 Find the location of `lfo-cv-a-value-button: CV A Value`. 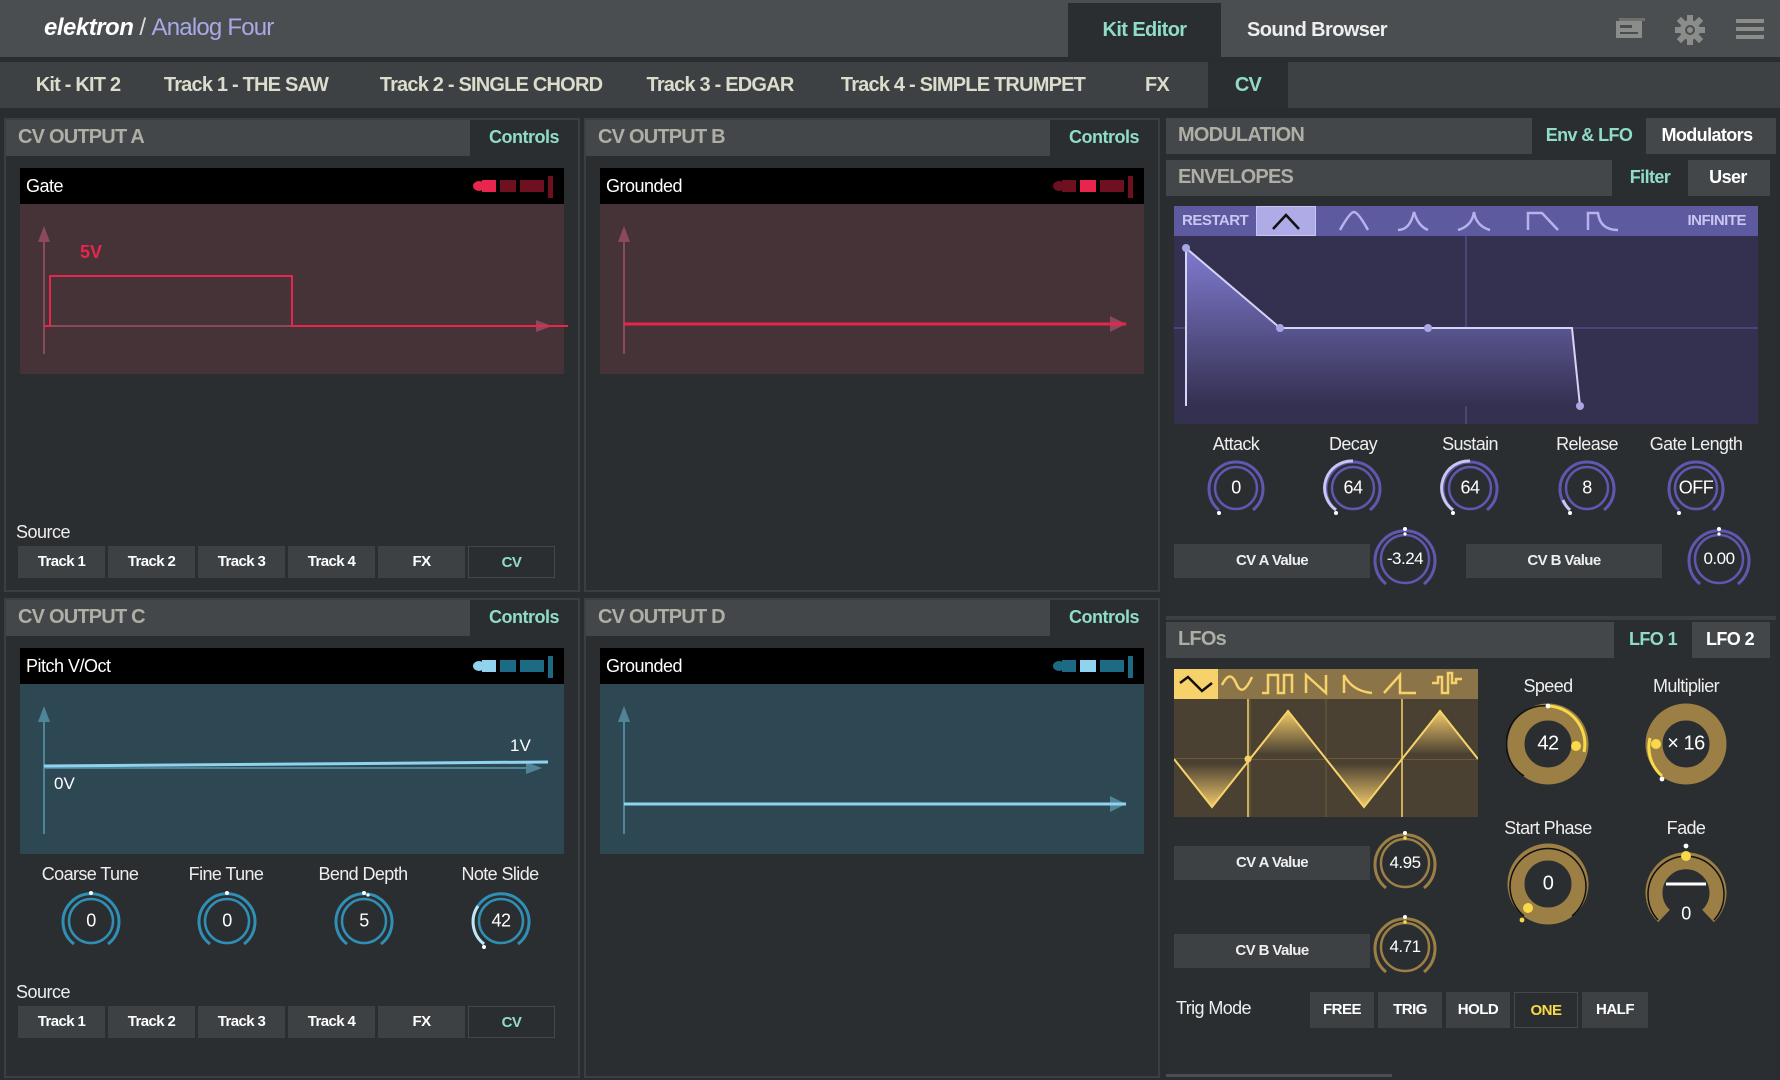

lfo-cv-a-value-button: CV A Value is located at coordinates (1272, 863).